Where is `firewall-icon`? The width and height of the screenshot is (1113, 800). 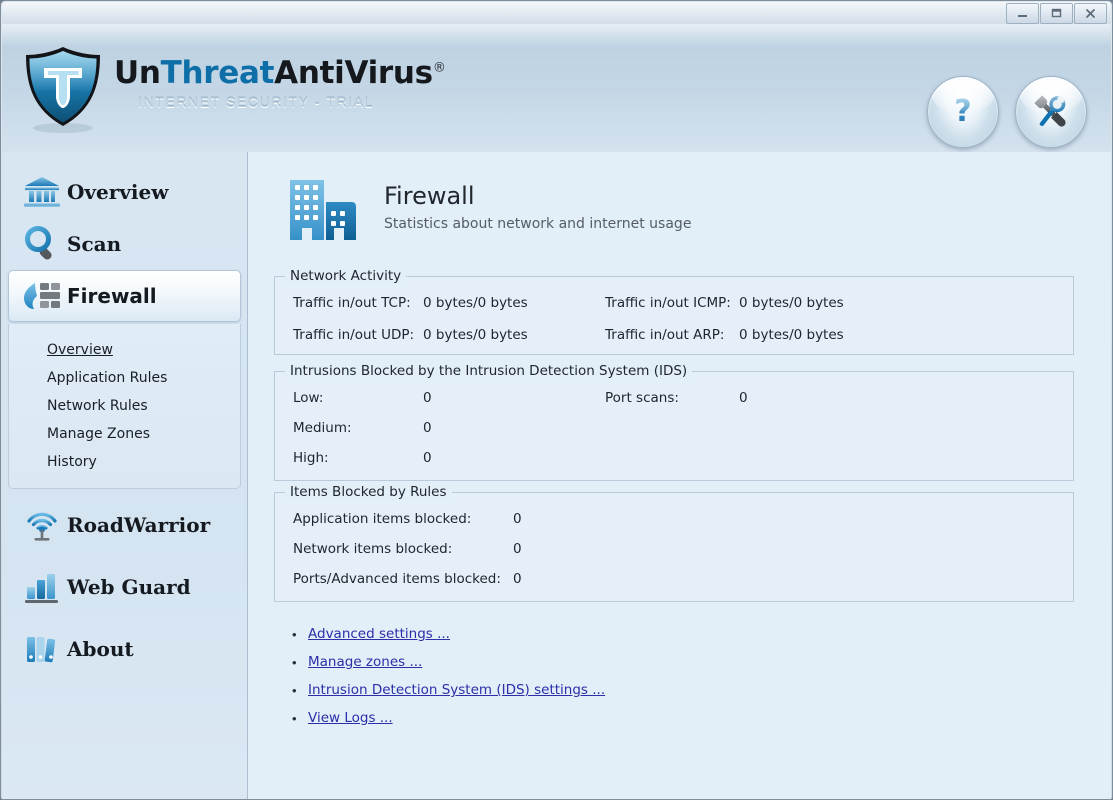 firewall-icon is located at coordinates (42, 296).